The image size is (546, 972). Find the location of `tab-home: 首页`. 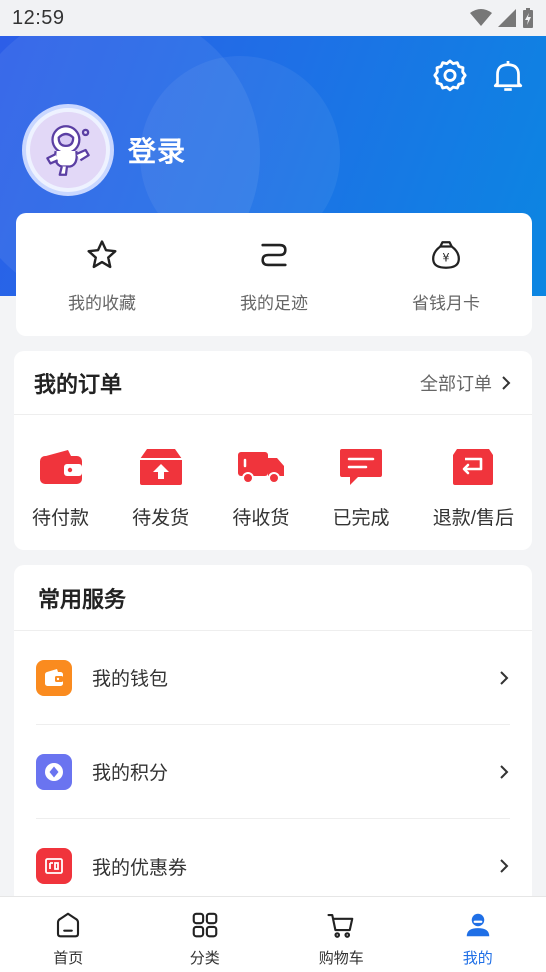

tab-home: 首页 is located at coordinates (68, 934).